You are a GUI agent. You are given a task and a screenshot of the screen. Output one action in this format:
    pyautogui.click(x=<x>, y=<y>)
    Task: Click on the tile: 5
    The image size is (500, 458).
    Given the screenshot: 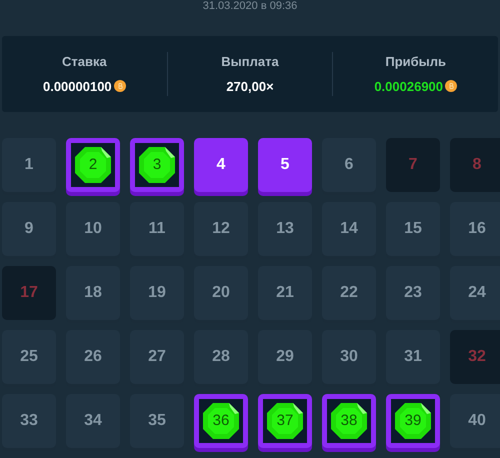 What is the action you would take?
    pyautogui.click(x=285, y=165)
    